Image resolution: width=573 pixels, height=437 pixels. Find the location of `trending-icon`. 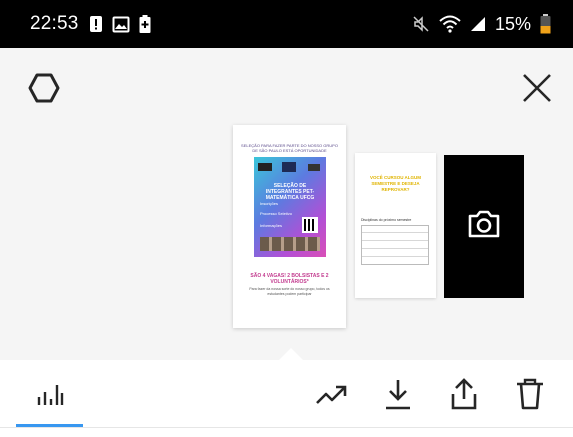

trending-icon is located at coordinates (332, 396).